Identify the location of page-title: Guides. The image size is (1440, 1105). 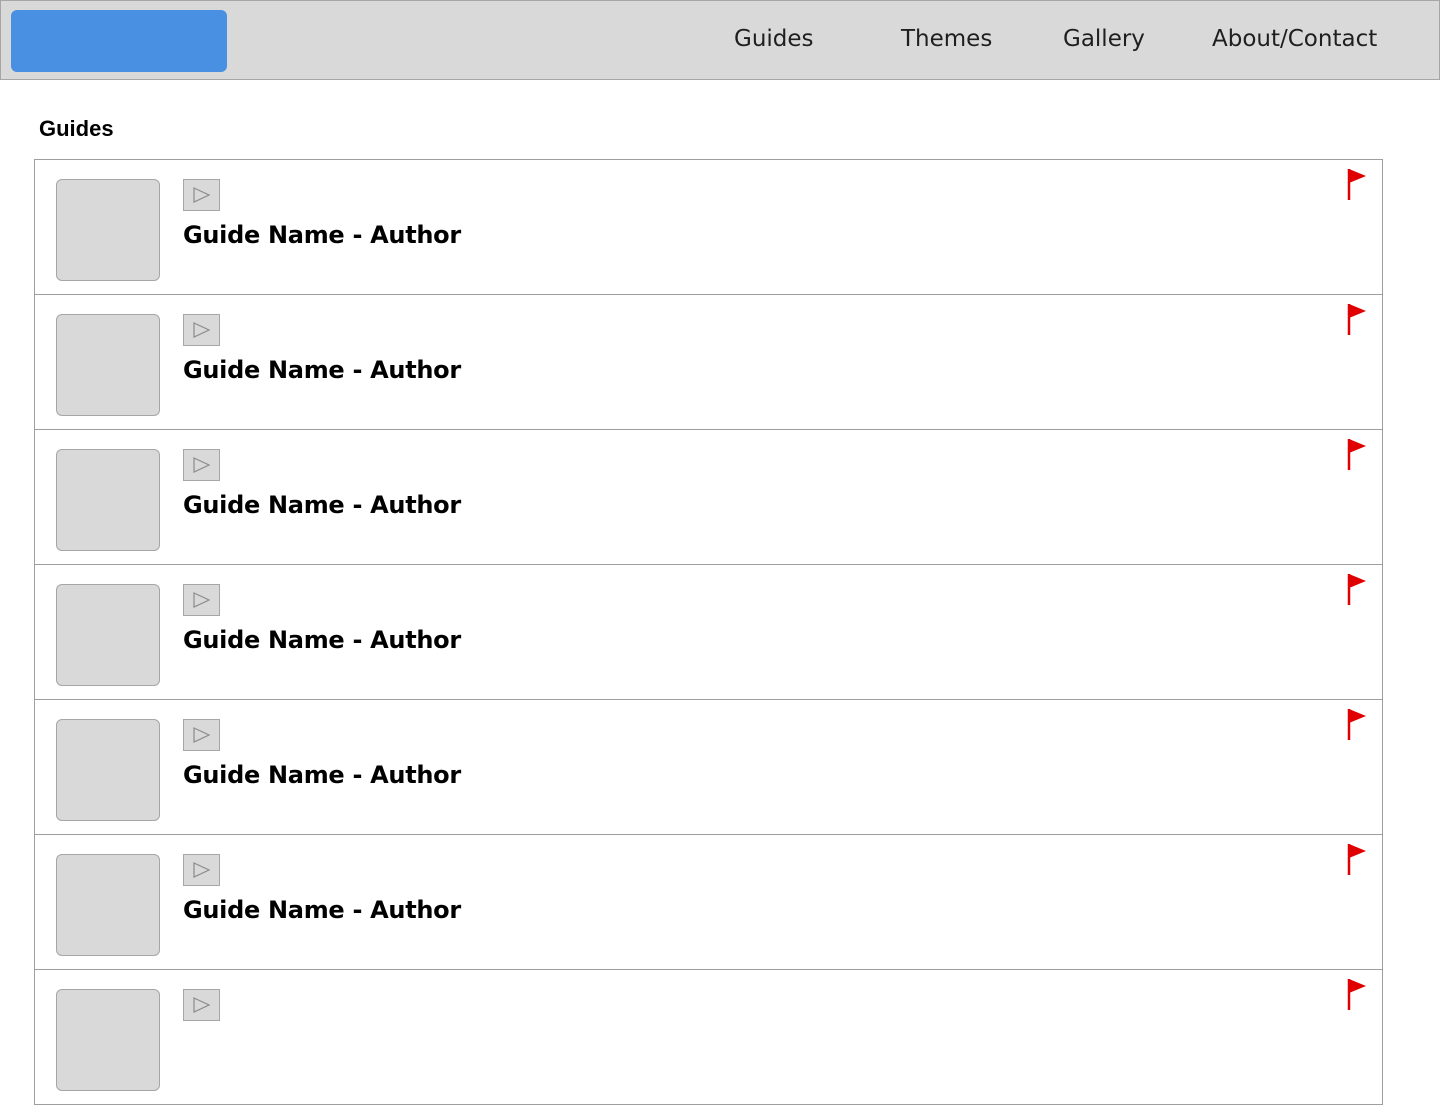
(76, 128).